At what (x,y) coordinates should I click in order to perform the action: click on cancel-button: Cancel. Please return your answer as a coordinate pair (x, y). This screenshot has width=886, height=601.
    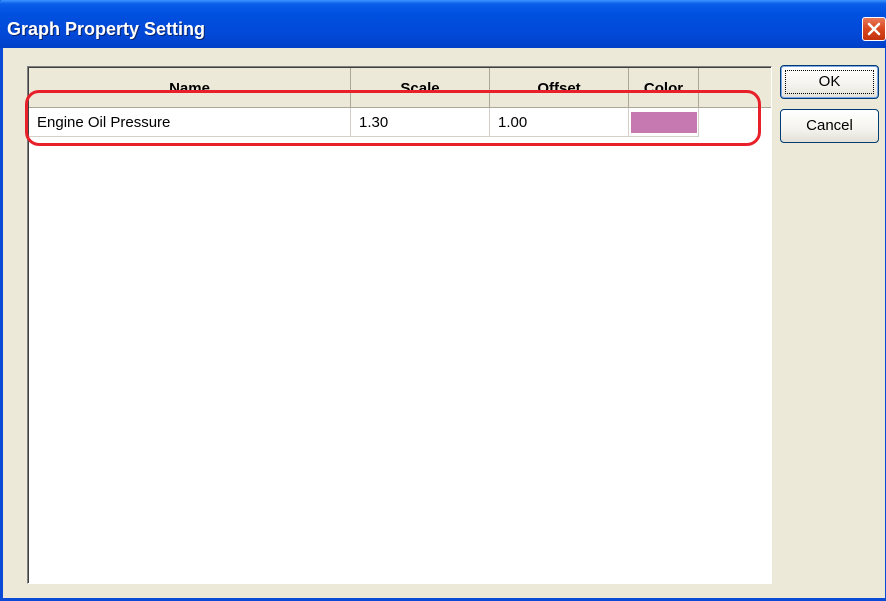
    Looking at the image, I should click on (829, 126).